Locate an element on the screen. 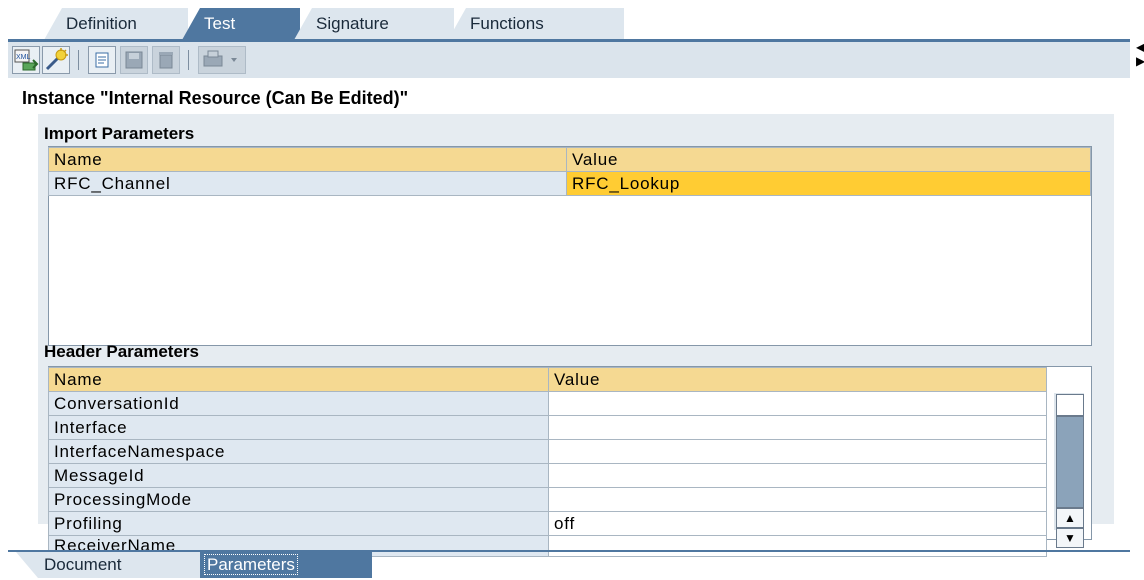 The image size is (1144, 580). param-name-cell: ConversationId is located at coordinates (298, 403).